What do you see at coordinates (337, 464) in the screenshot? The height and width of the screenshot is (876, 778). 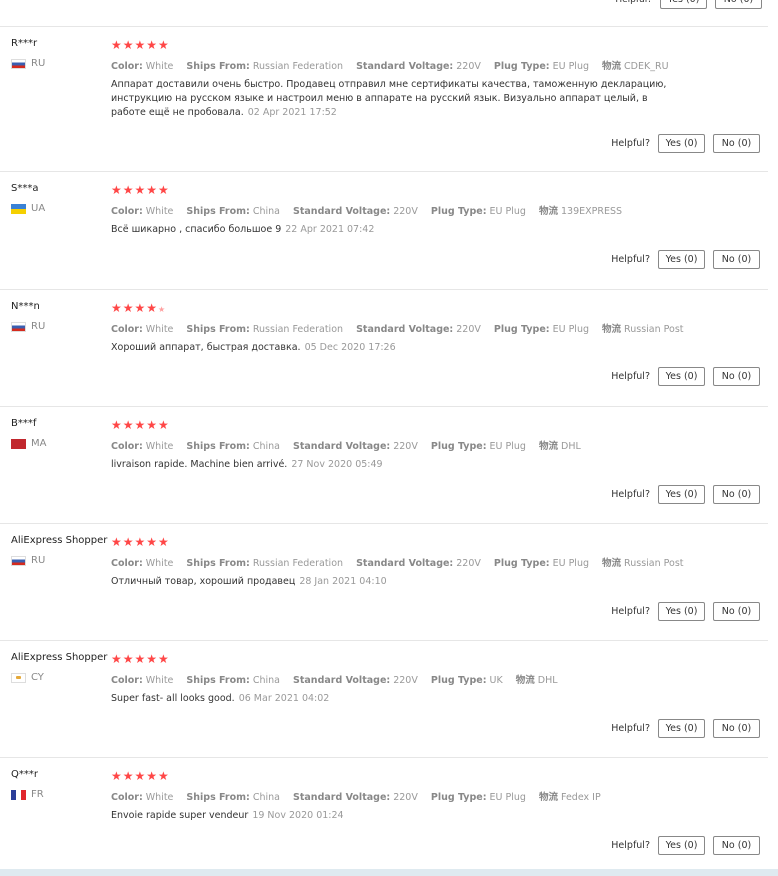 I see `review-date: 27 Nov 2020 05:49` at bounding box center [337, 464].